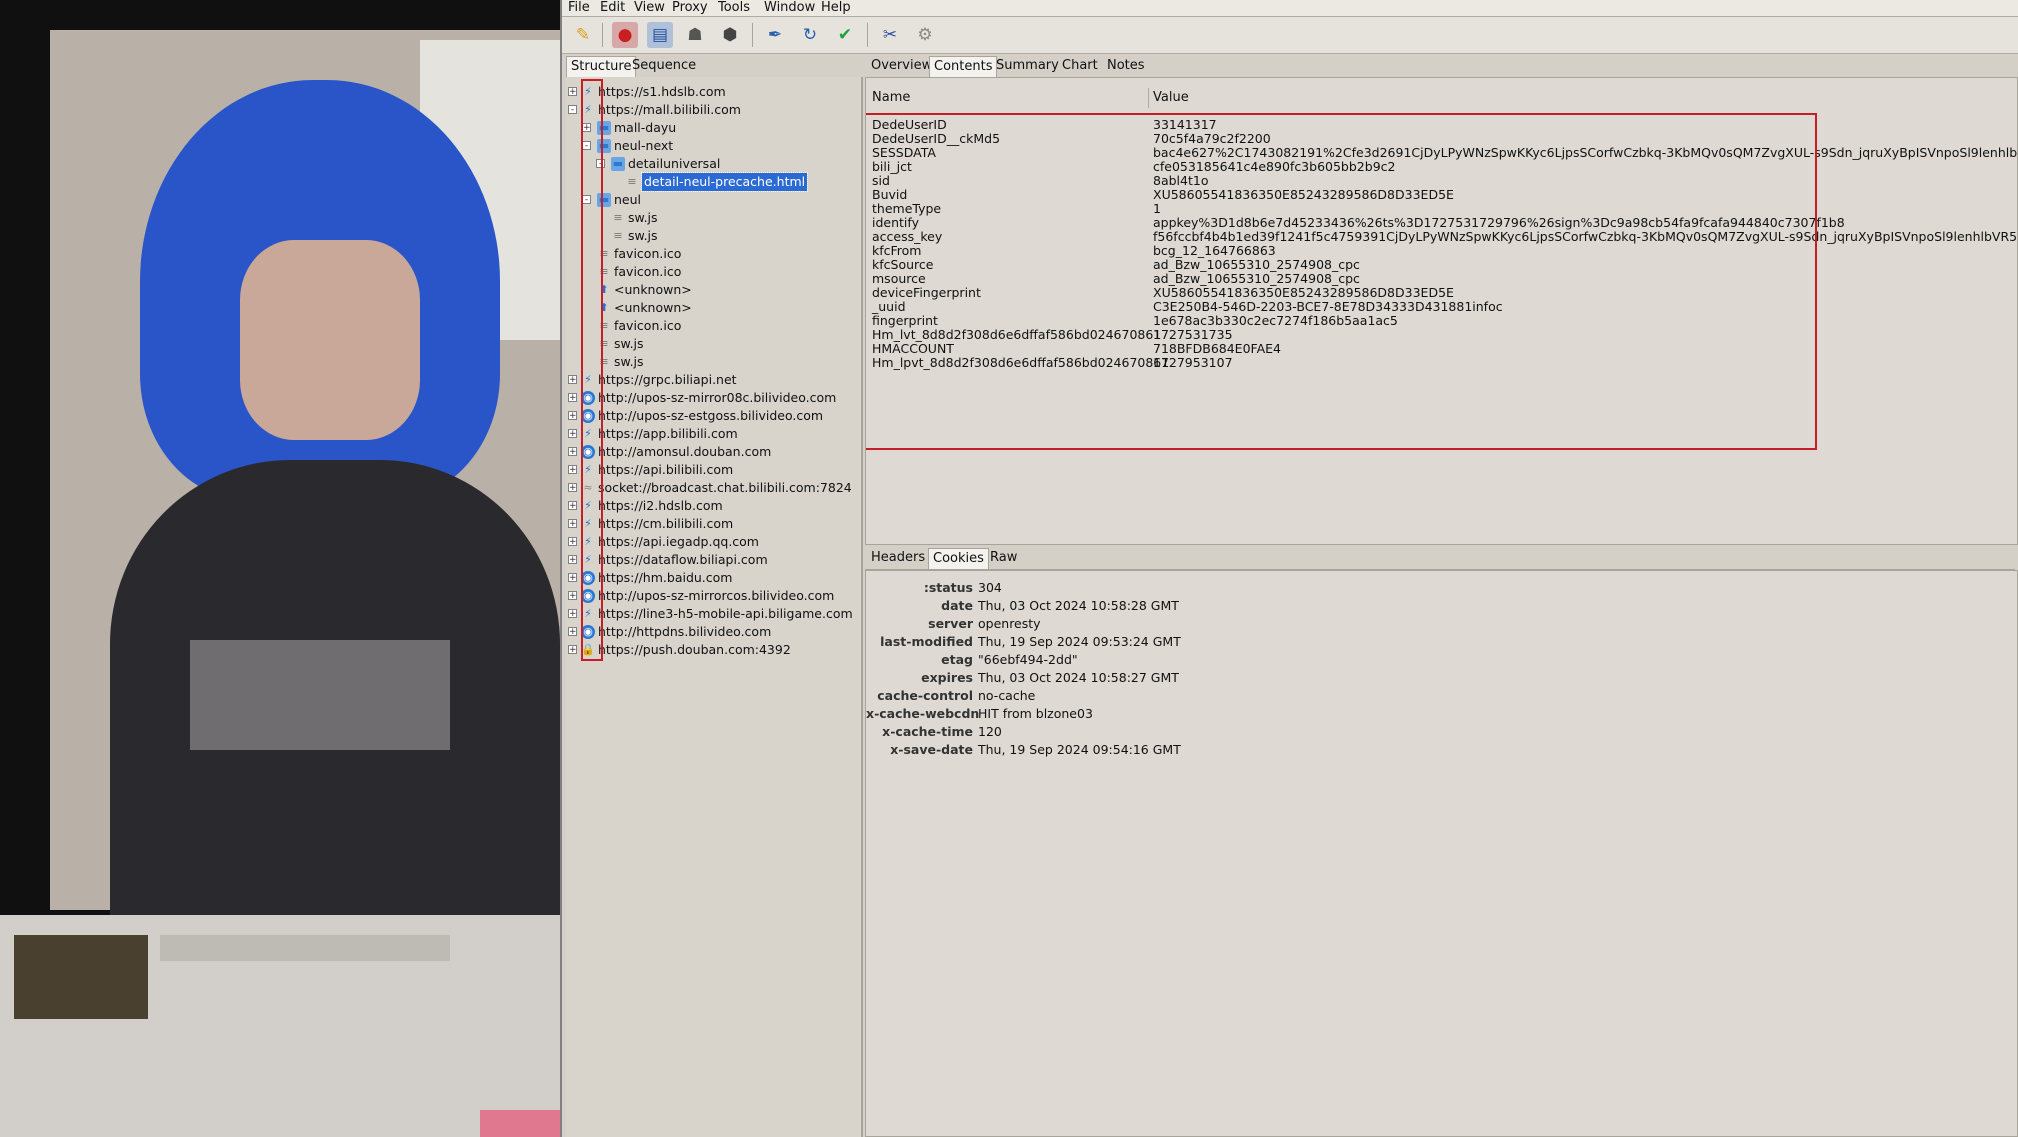 This screenshot has height=1137, width=2018. What do you see at coordinates (789, 8) in the screenshot?
I see `menu-window: Window` at bounding box center [789, 8].